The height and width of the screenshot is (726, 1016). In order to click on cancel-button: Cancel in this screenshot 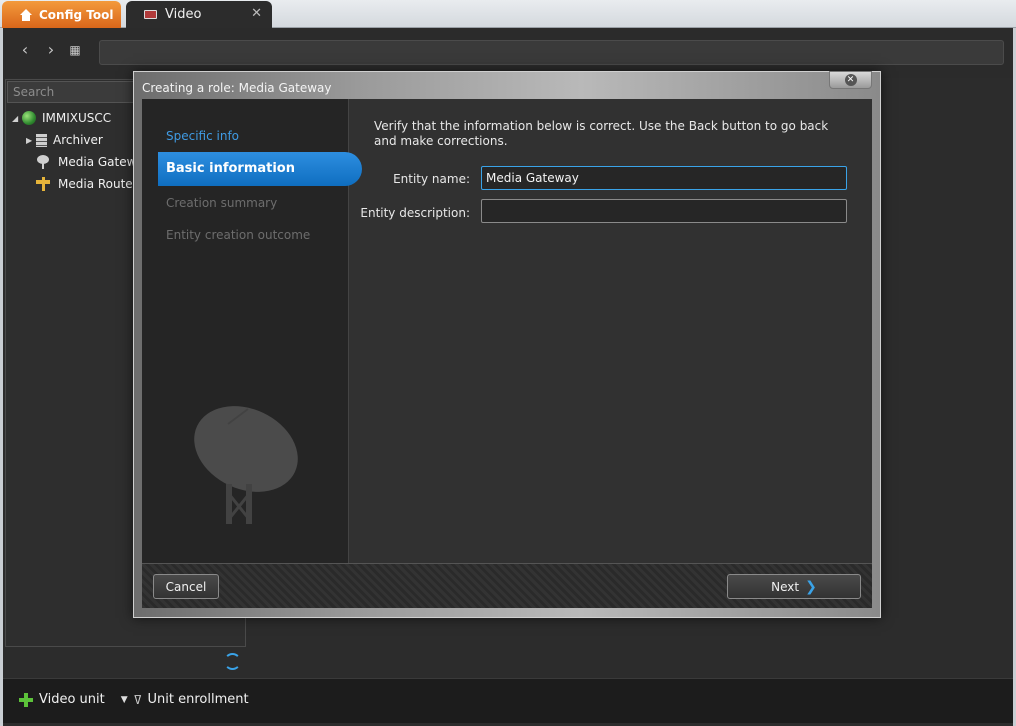, I will do `click(186, 586)`.